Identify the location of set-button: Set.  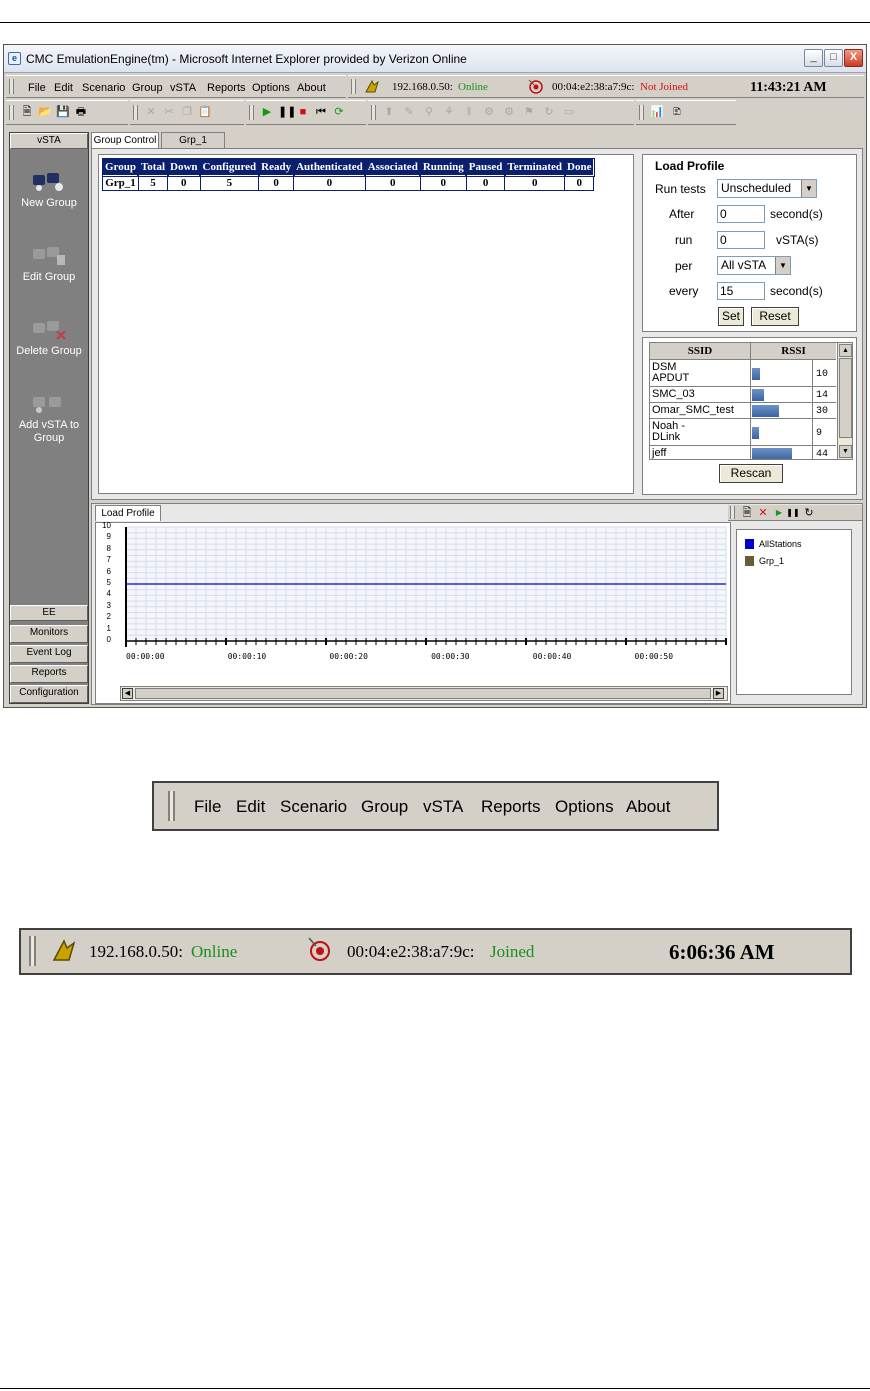
(731, 316).